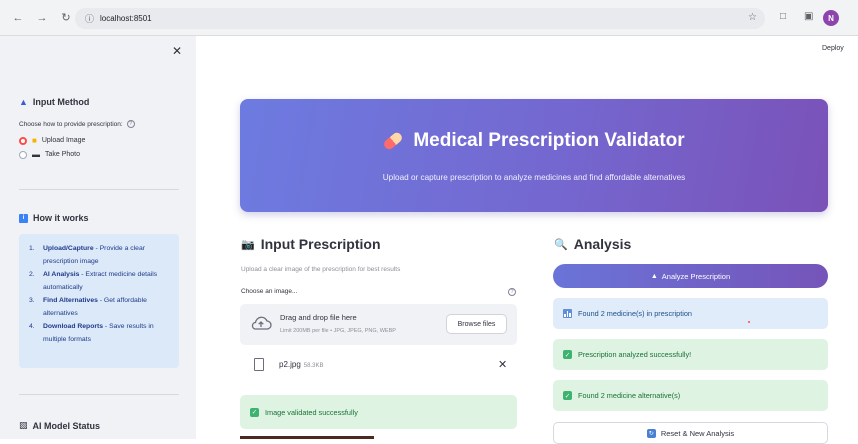 The height and width of the screenshot is (444, 858). I want to click on dropzone-instruction: Drag and drop file here, so click(318, 317).